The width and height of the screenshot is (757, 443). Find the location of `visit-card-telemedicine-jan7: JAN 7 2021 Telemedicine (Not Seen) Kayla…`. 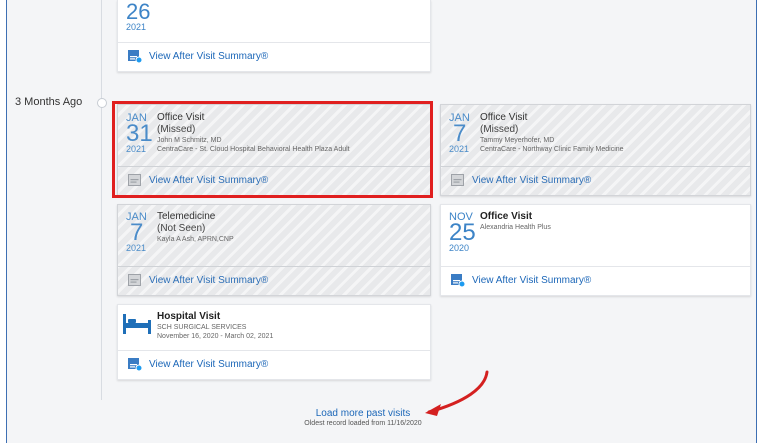

visit-card-telemedicine-jan7: JAN 7 2021 Telemedicine (Not Seen) Kayla… is located at coordinates (274, 250).